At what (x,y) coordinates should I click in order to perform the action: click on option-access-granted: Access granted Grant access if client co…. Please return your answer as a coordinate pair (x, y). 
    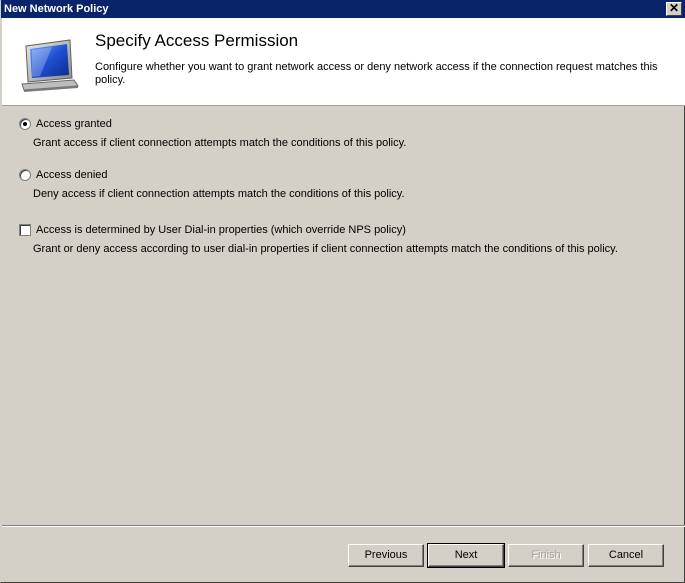
    Looking at the image, I should click on (212, 133).